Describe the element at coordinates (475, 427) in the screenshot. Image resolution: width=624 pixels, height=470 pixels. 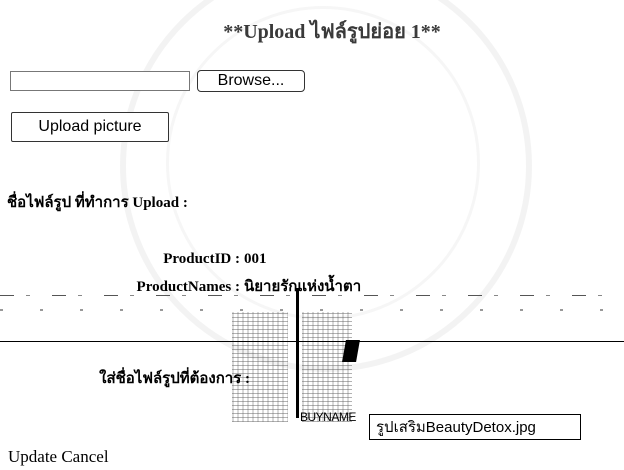
I see `desired-filename-input` at that location.